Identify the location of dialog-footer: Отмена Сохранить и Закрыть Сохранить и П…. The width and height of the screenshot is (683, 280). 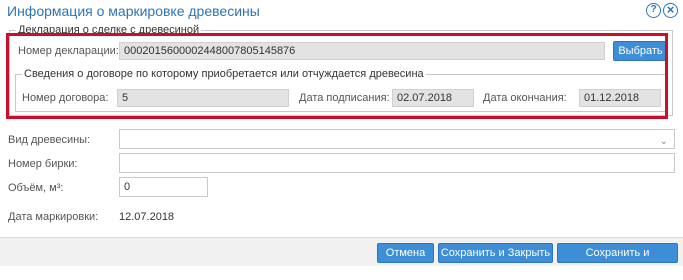
(341, 257).